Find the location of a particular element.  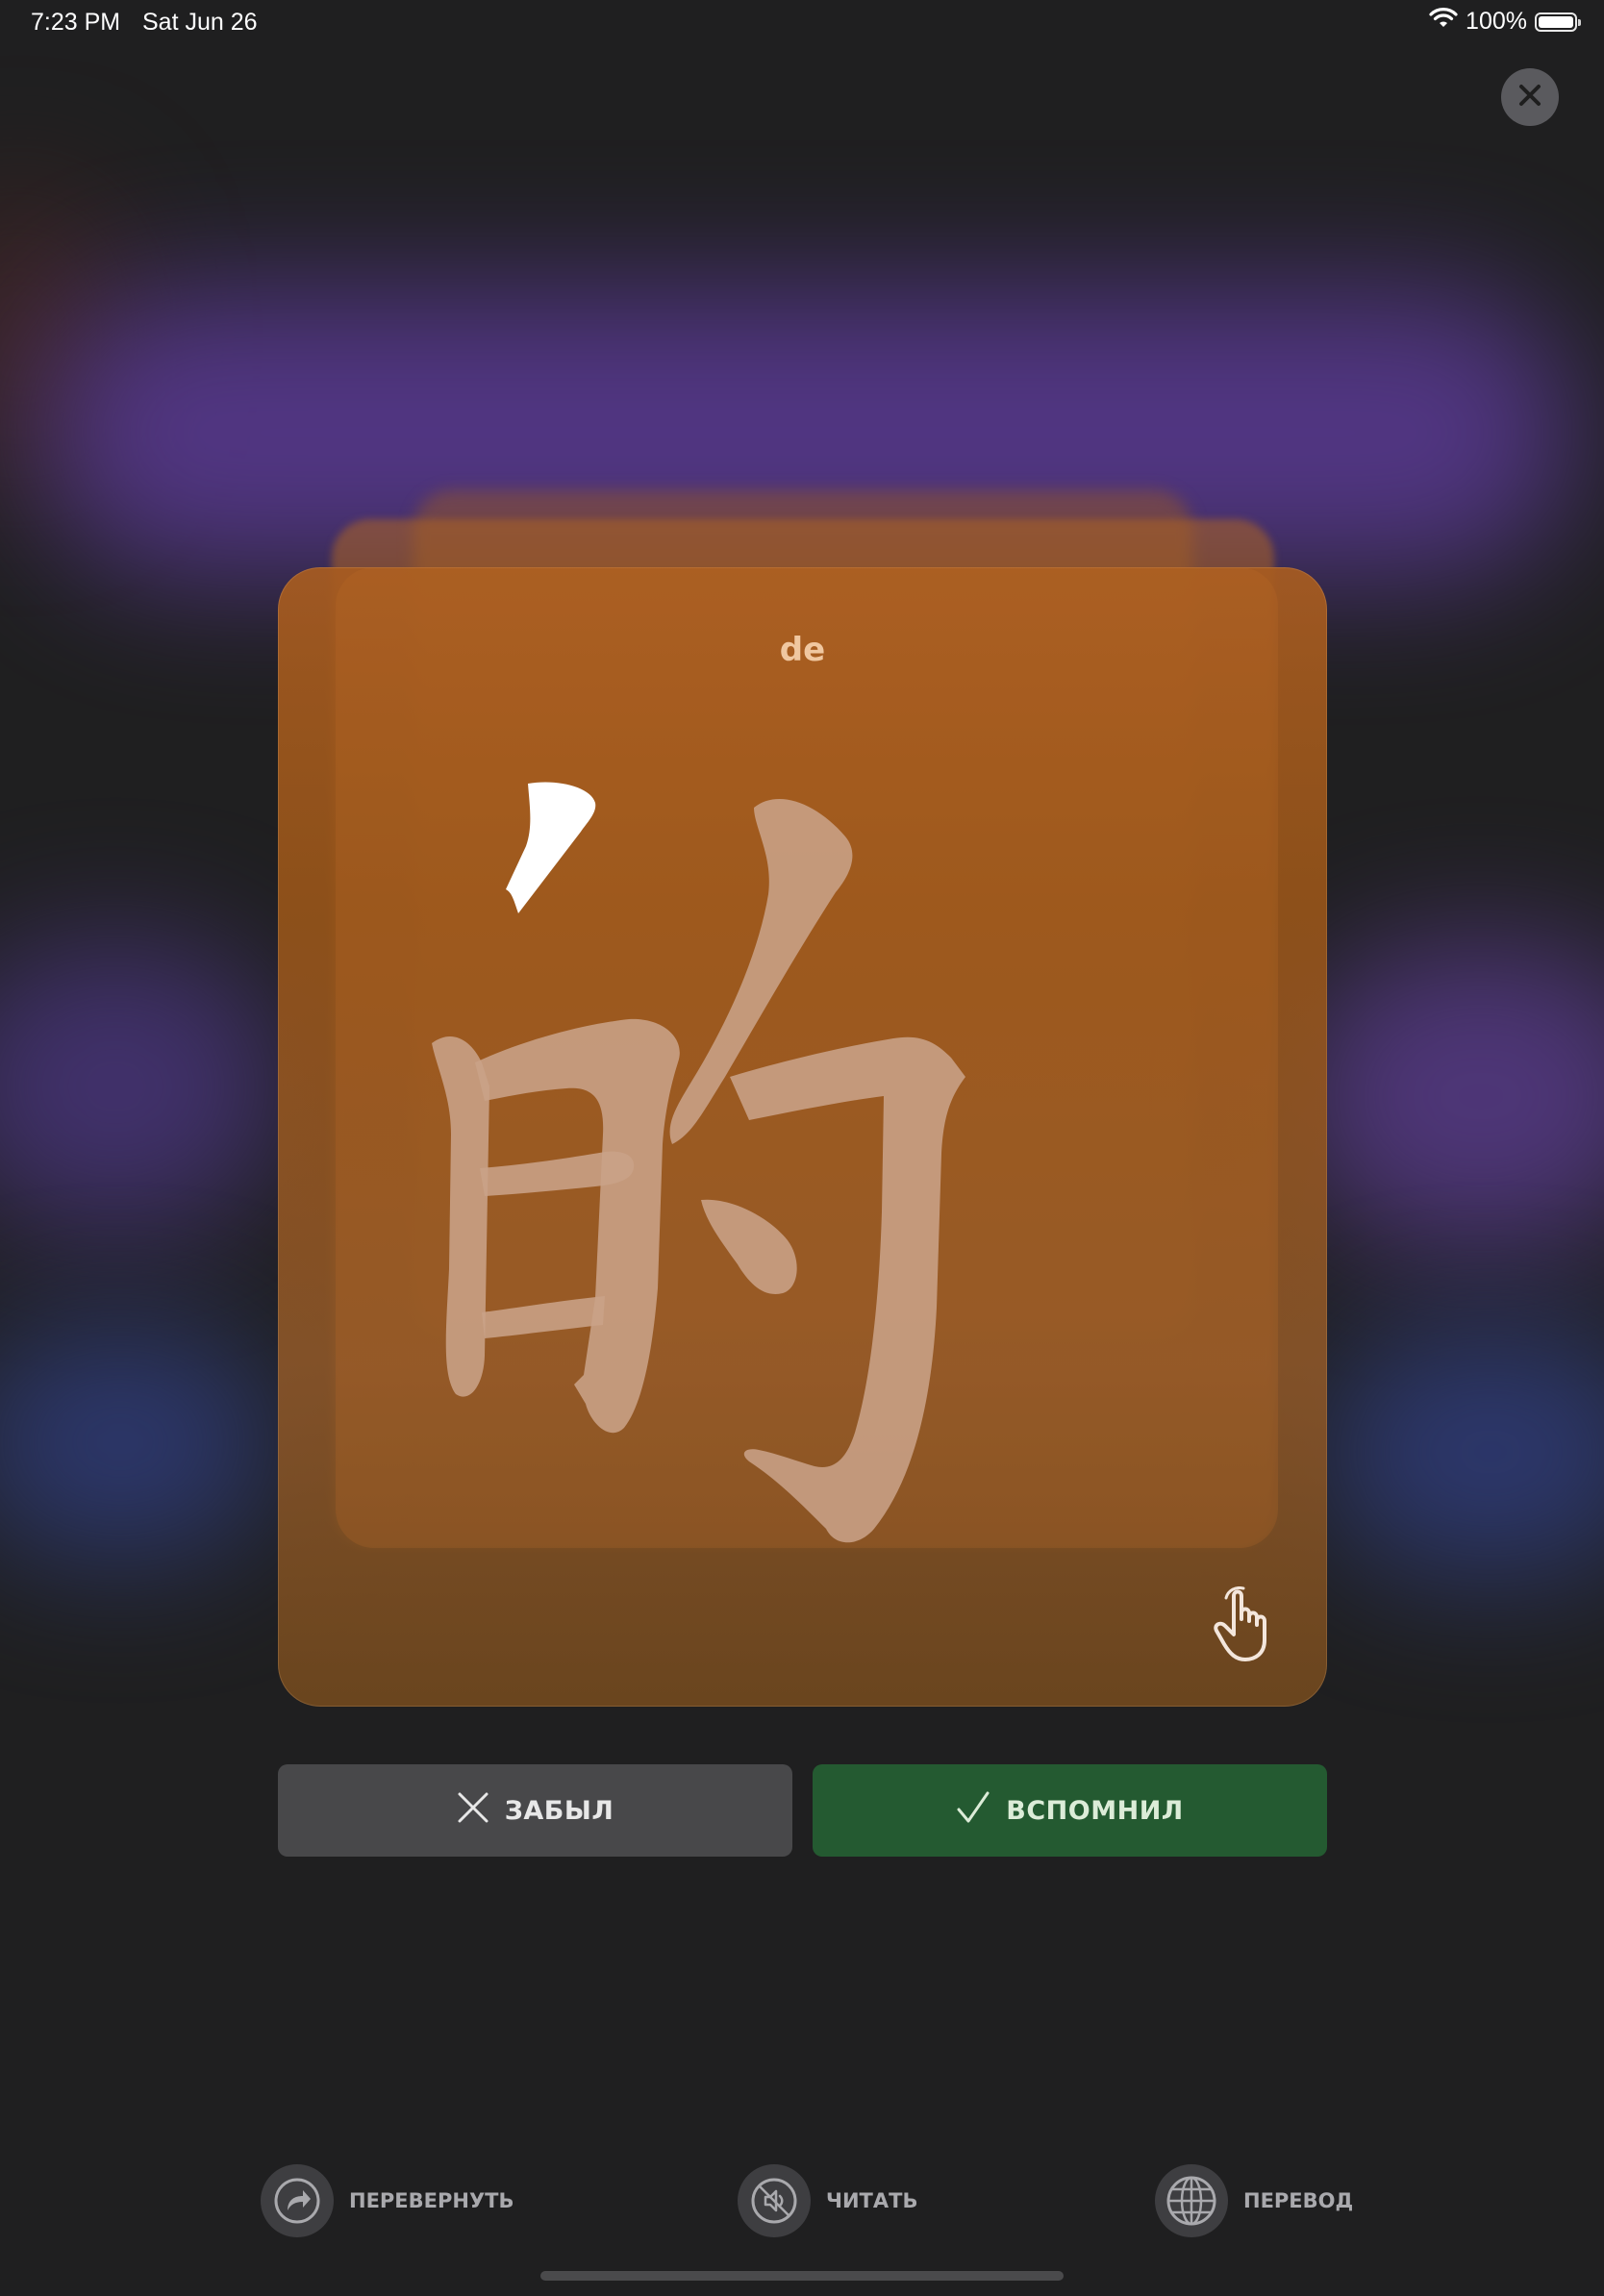

close-icon is located at coordinates (1530, 97).